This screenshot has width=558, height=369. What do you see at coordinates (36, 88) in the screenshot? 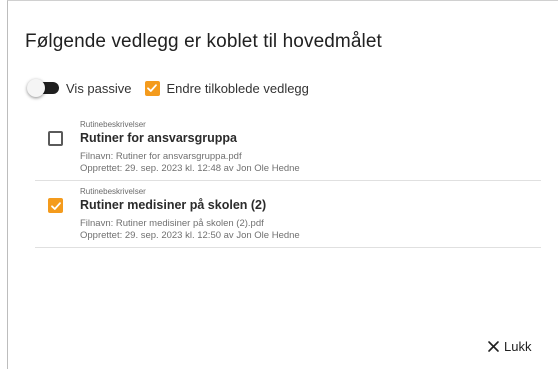
I see `toggle-thumb` at bounding box center [36, 88].